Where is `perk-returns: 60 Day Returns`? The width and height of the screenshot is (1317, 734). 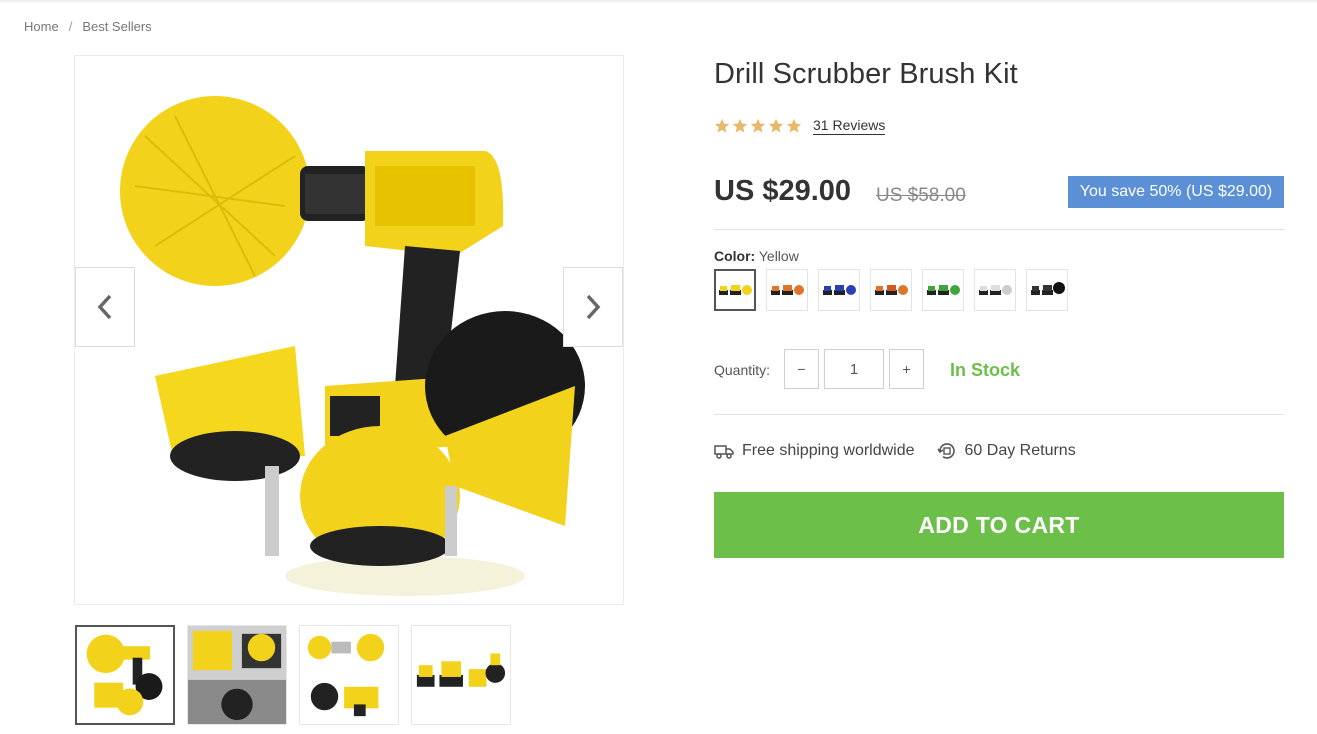
perk-returns: 60 Day Returns is located at coordinates (1006, 451).